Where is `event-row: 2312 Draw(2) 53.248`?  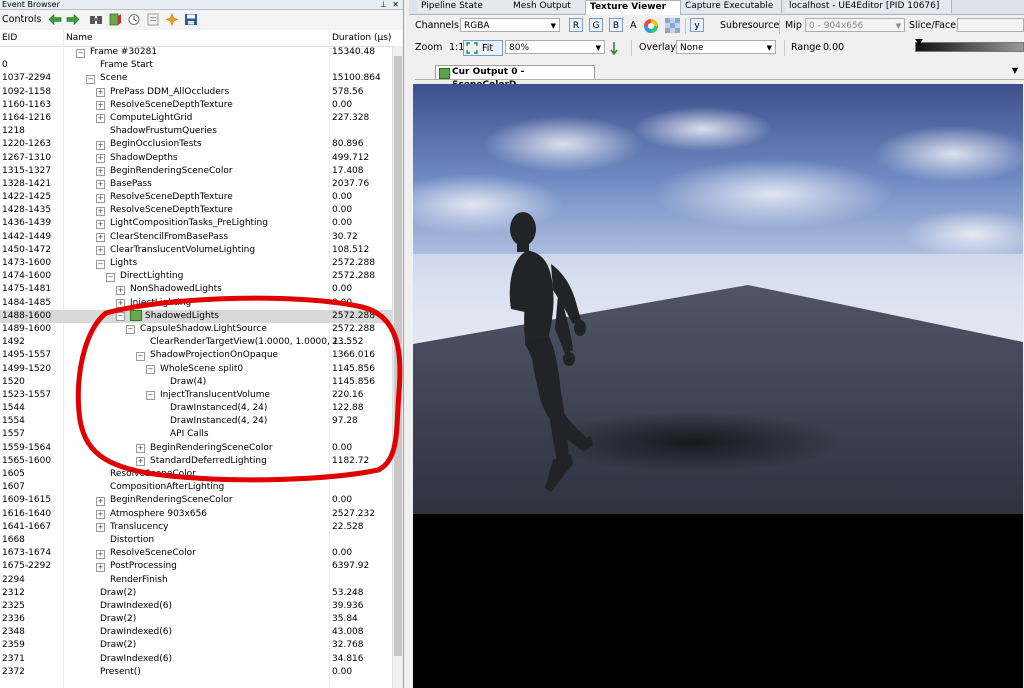 event-row: 2312 Draw(2) 53.248 is located at coordinates (196, 593).